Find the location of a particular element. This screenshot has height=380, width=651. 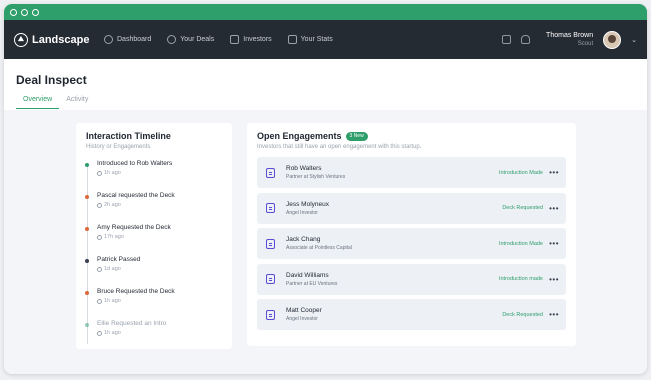

tab-overview: Overview is located at coordinates (38, 102).